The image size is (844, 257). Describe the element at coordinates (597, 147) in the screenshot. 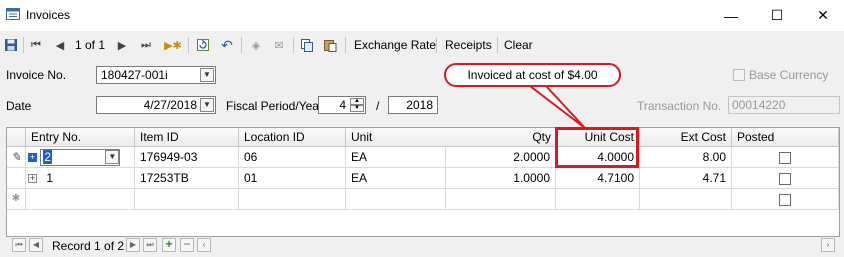

I see `unit-cost-highlight-box` at that location.